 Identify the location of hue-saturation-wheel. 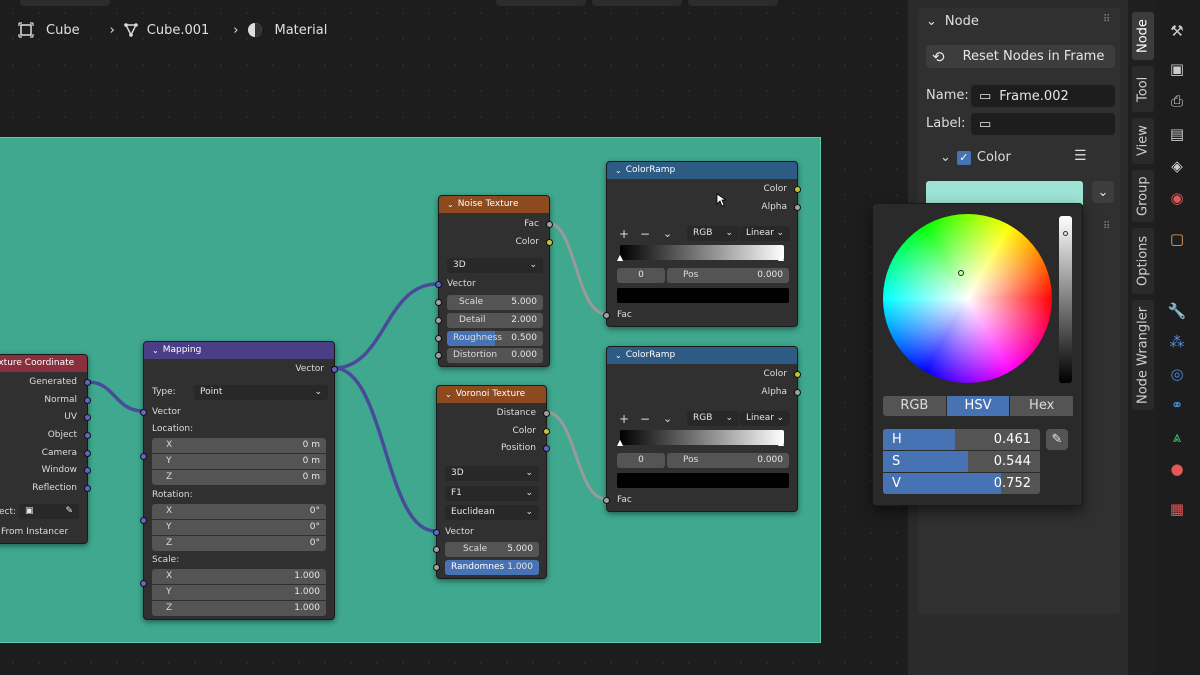
(967, 298).